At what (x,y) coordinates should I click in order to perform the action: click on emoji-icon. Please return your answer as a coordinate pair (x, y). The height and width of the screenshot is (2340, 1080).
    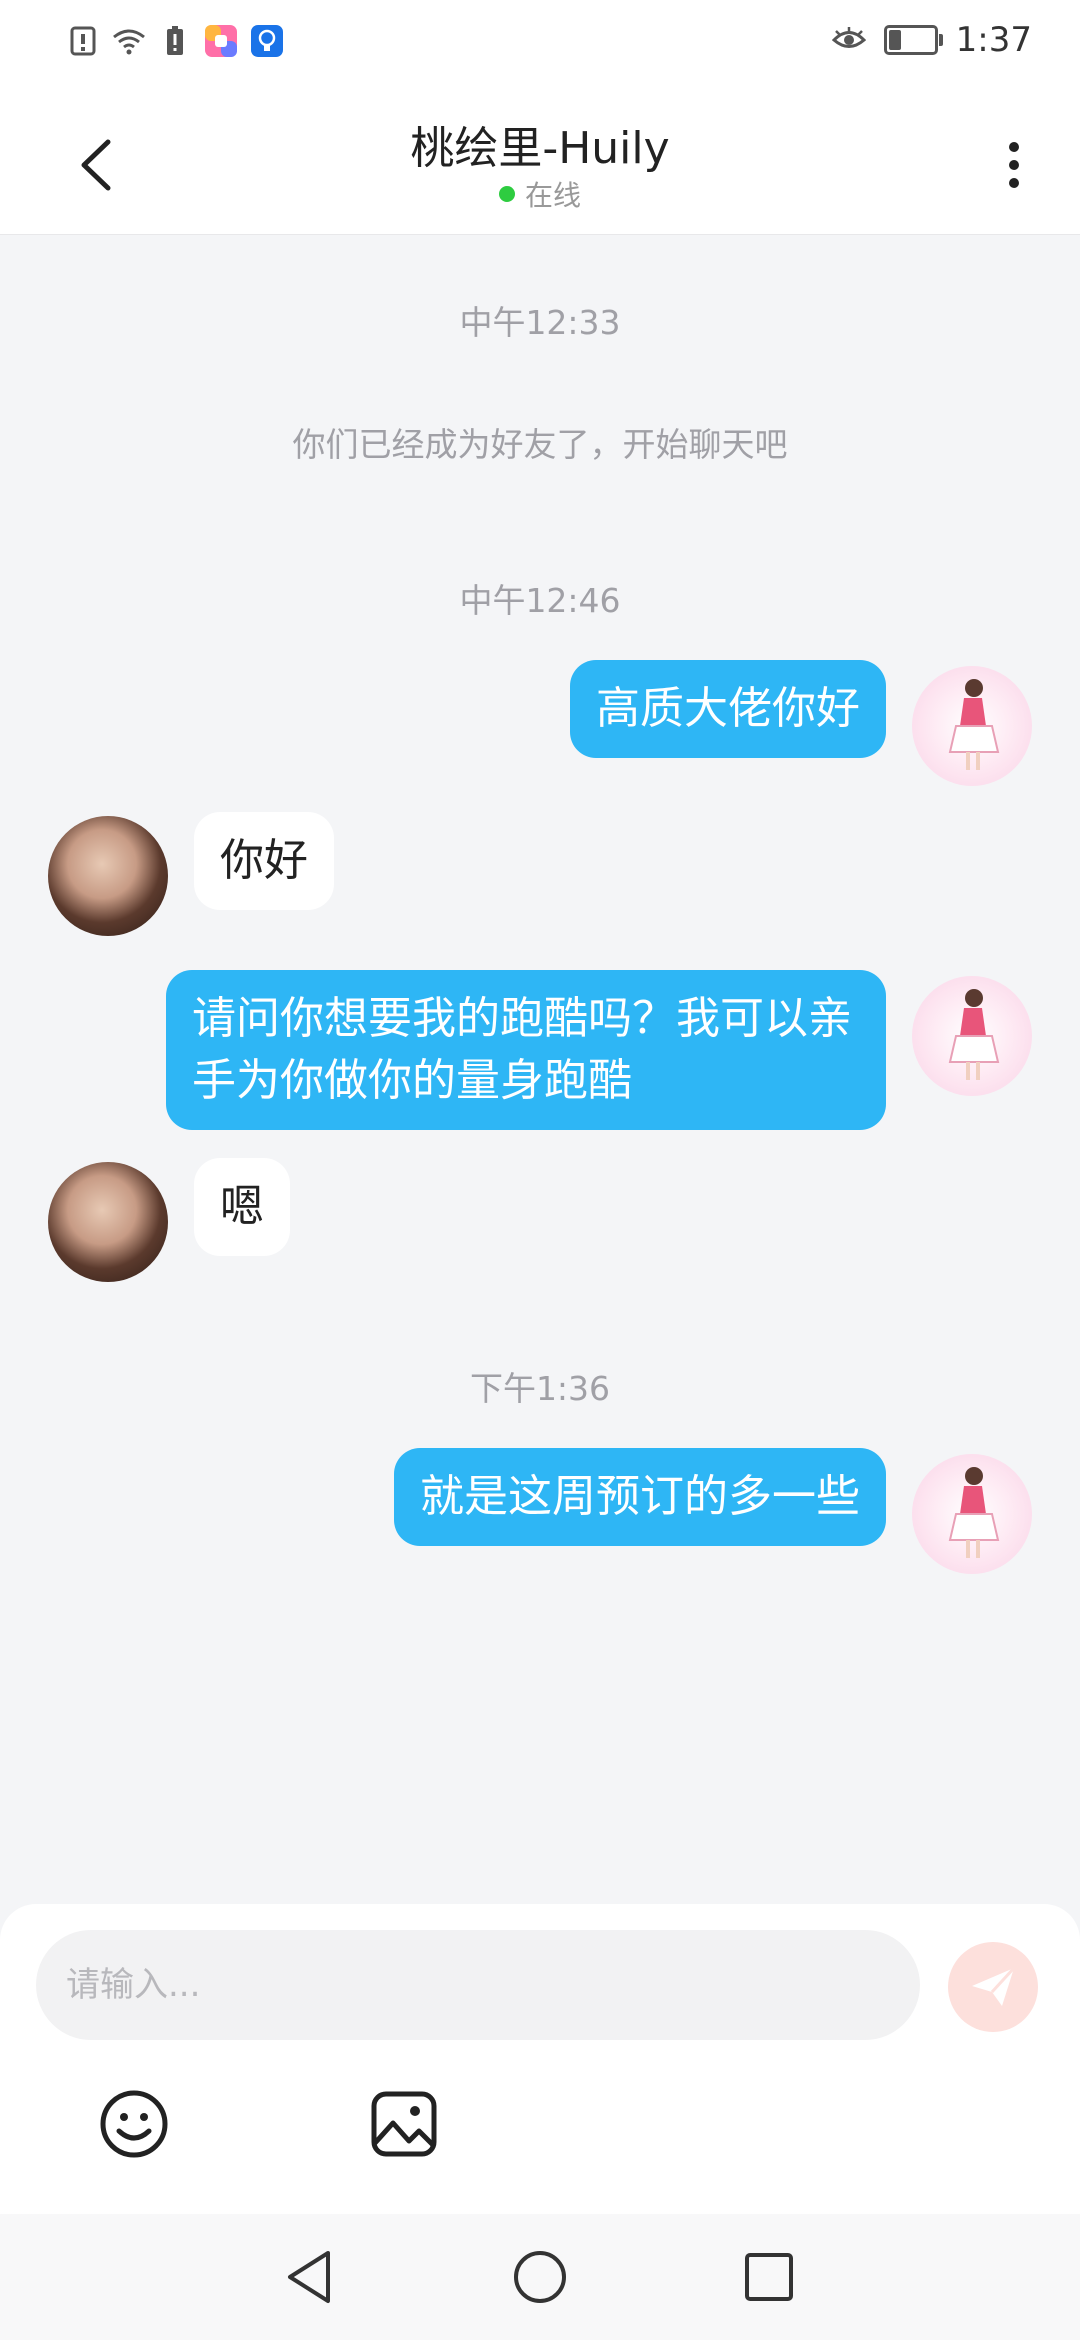
    Looking at the image, I should click on (134, 2124).